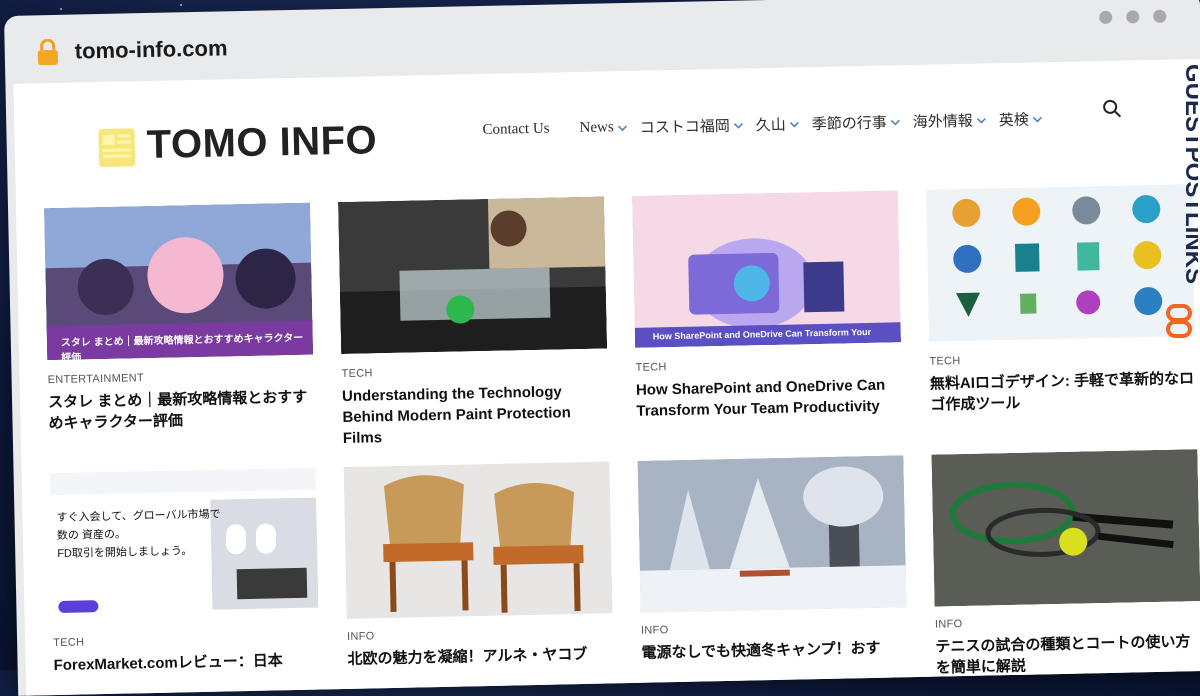 This screenshot has height=696, width=1200. Describe the element at coordinates (179, 281) in the screenshot. I see `article-thumbnail: スタレ まとめ｜最新攻略情報とおすすめキャラクター評価` at that location.